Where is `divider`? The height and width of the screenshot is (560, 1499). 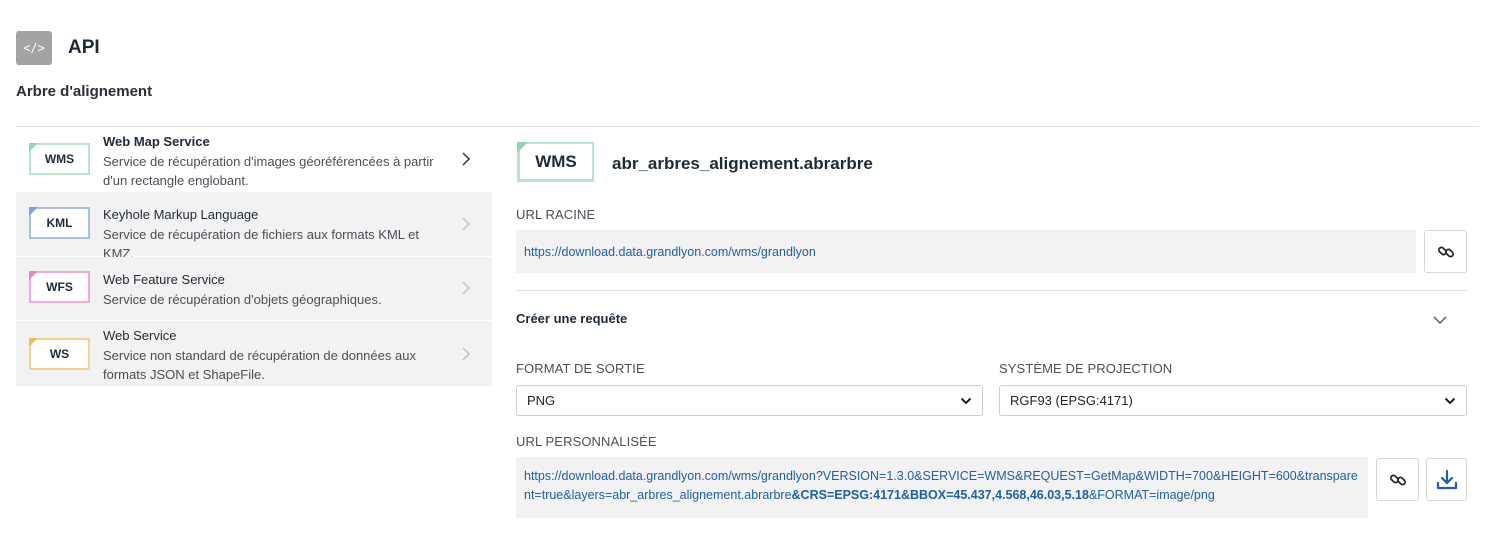
divider is located at coordinates (991, 290).